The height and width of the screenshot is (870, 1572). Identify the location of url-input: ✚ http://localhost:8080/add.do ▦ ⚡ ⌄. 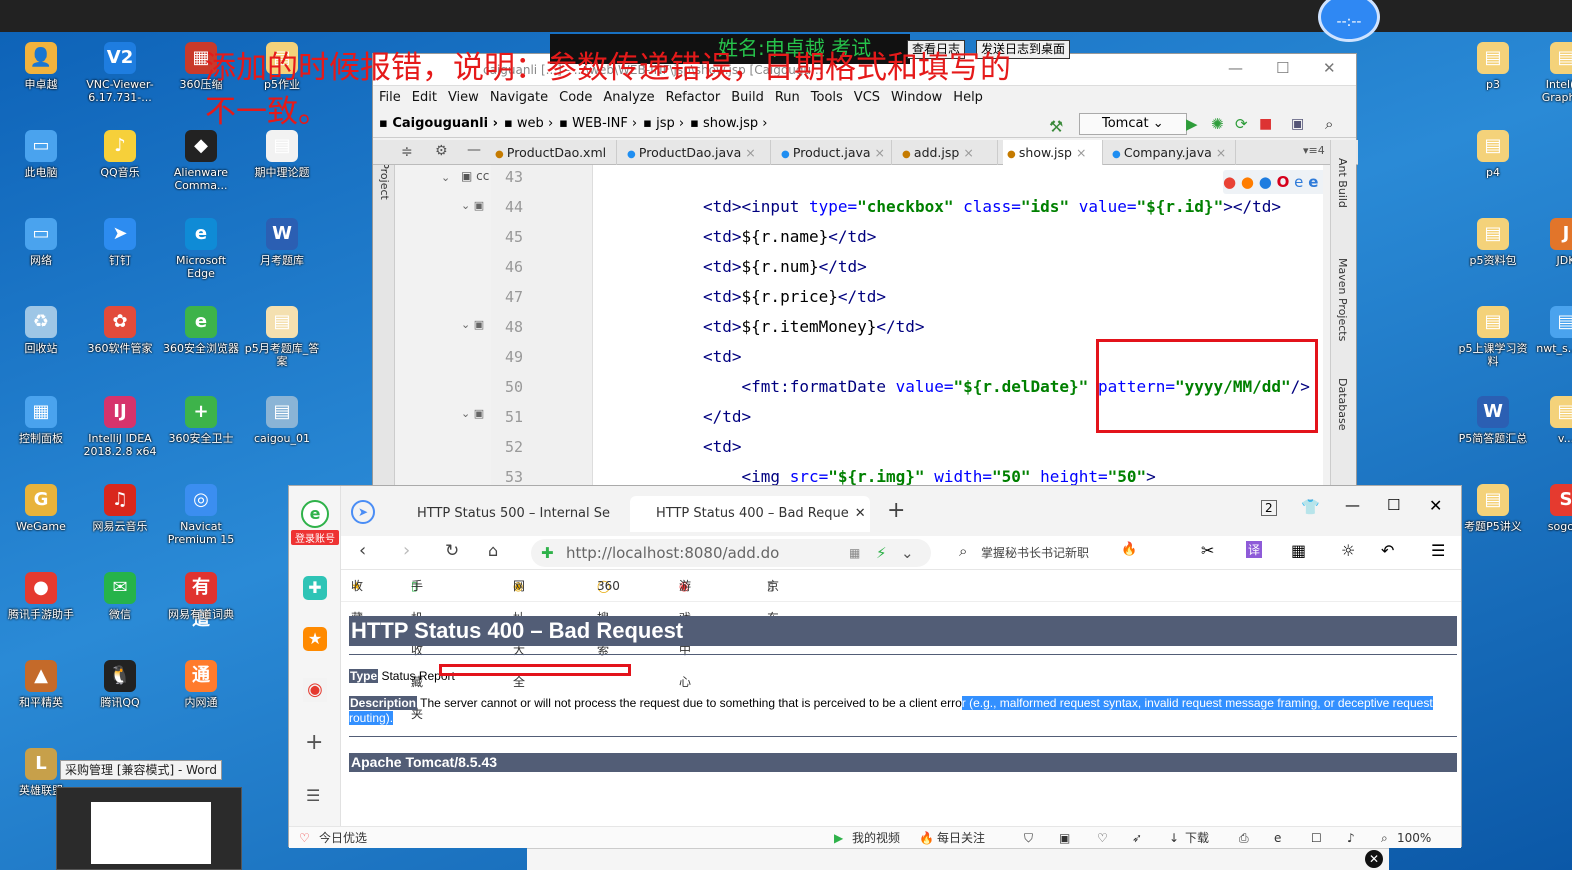
(731, 553).